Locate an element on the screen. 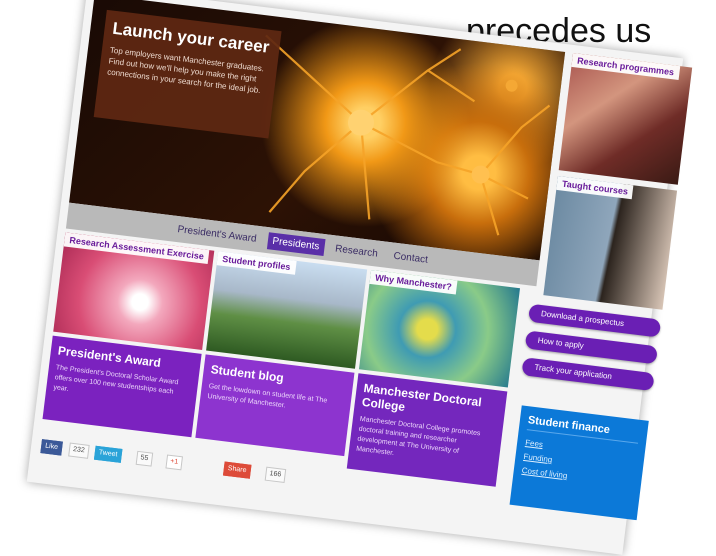  research-programmes-card: Research programmes is located at coordinates (625, 118).